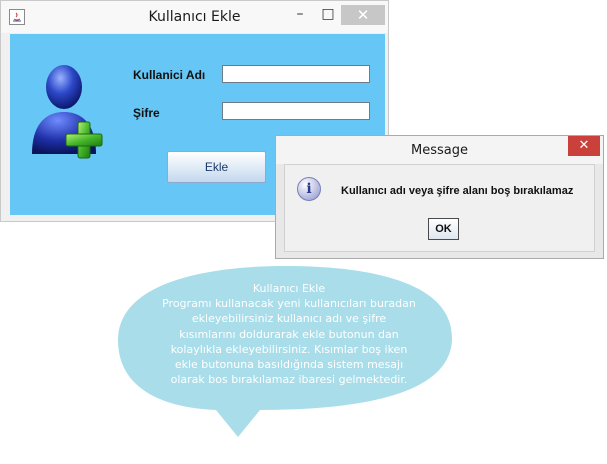 The height and width of the screenshot is (464, 607). I want to click on ok-button: OK, so click(443, 229).